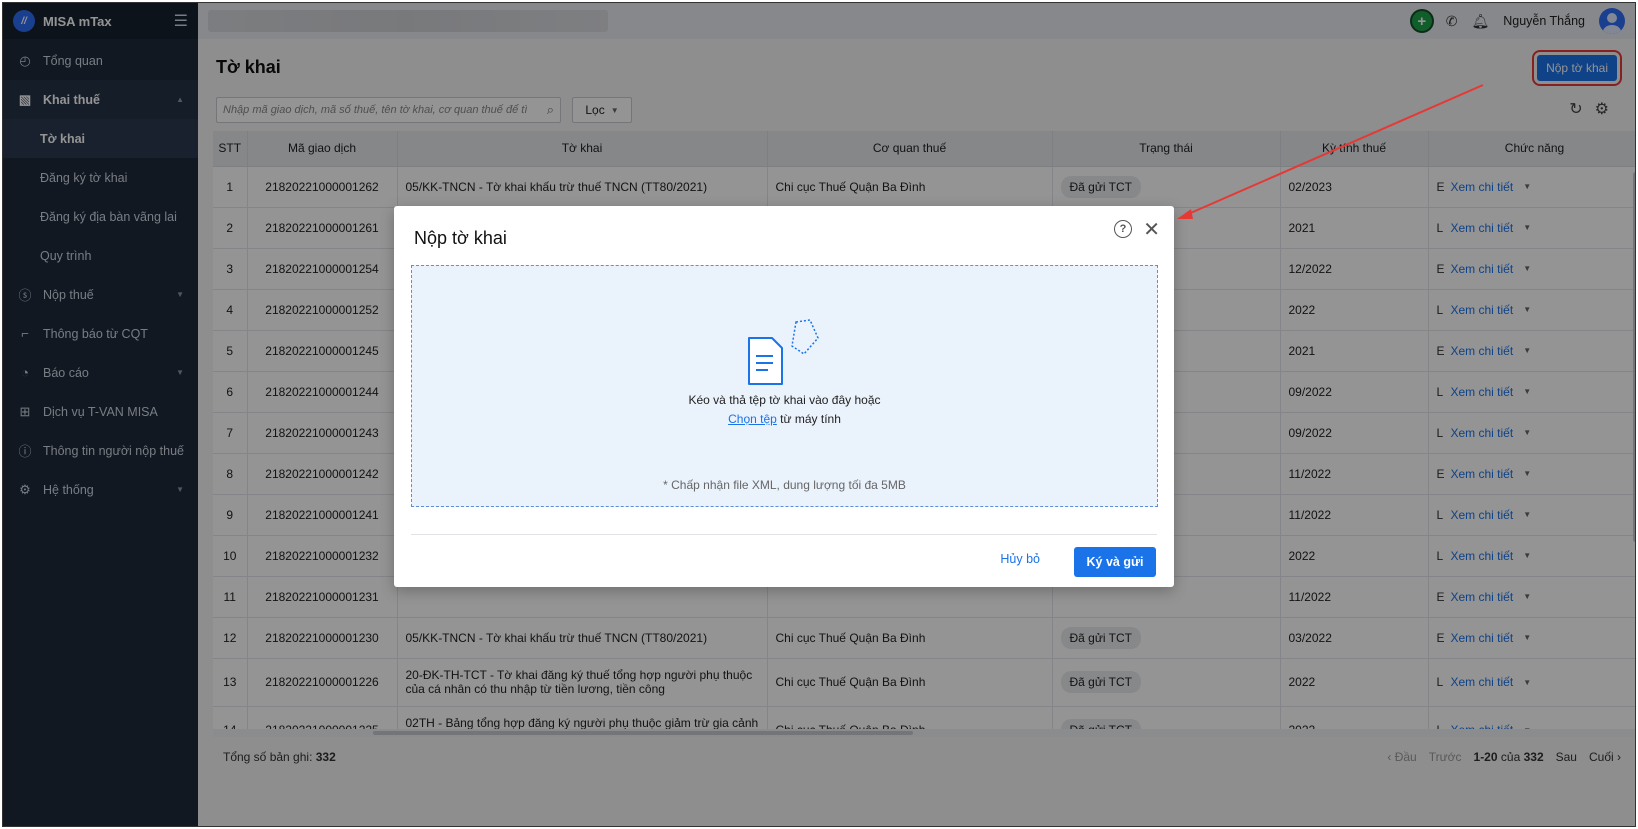 This screenshot has width=1638, height=829. I want to click on annotation-arrow, so click(1330, 151).